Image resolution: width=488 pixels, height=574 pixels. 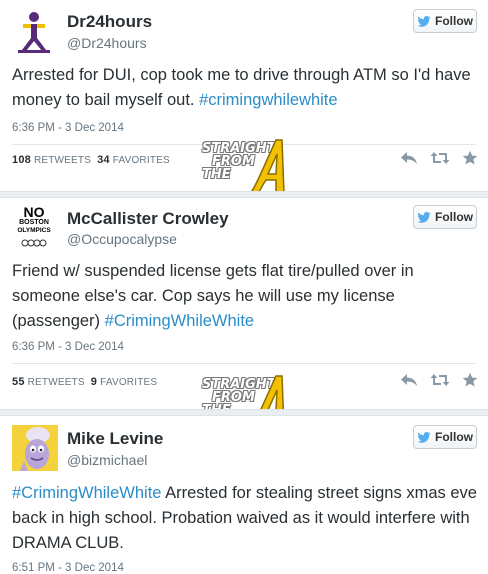 What do you see at coordinates (148, 219) in the screenshot?
I see `display-name: McCallister Crowley` at bounding box center [148, 219].